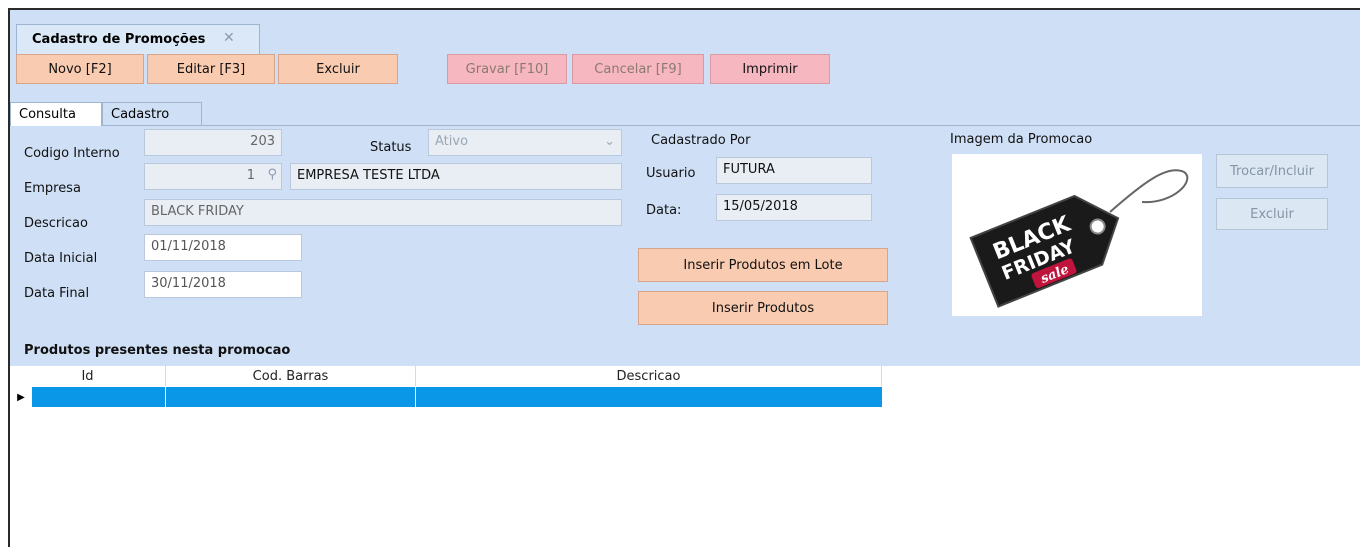 This screenshot has height=549, width=1360. Describe the element at coordinates (649, 397) in the screenshot. I see `cell-descricao` at that location.